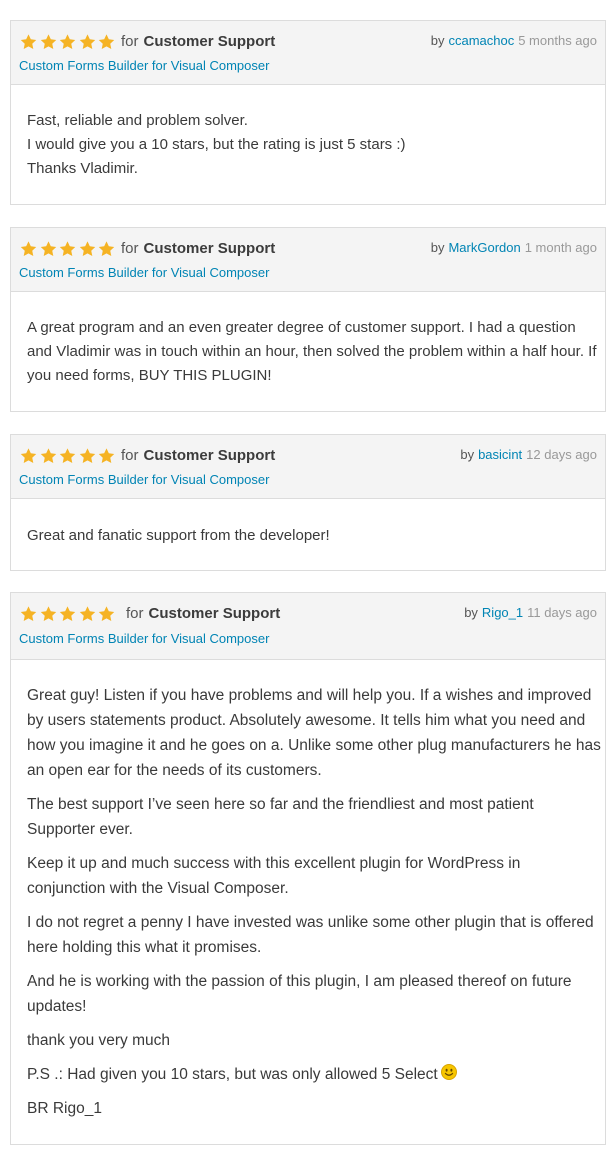 The image size is (616, 1165). Describe the element at coordinates (560, 247) in the screenshot. I see `review-time: 1 month ago` at that location.